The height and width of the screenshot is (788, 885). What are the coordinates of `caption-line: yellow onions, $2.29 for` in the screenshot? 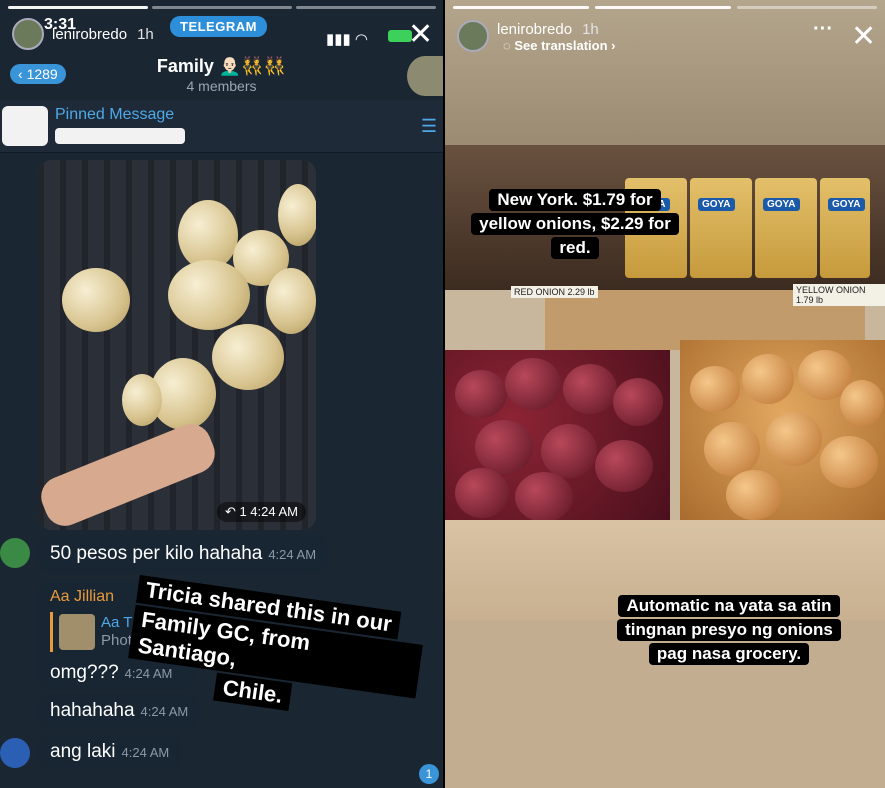 It's located at (575, 224).